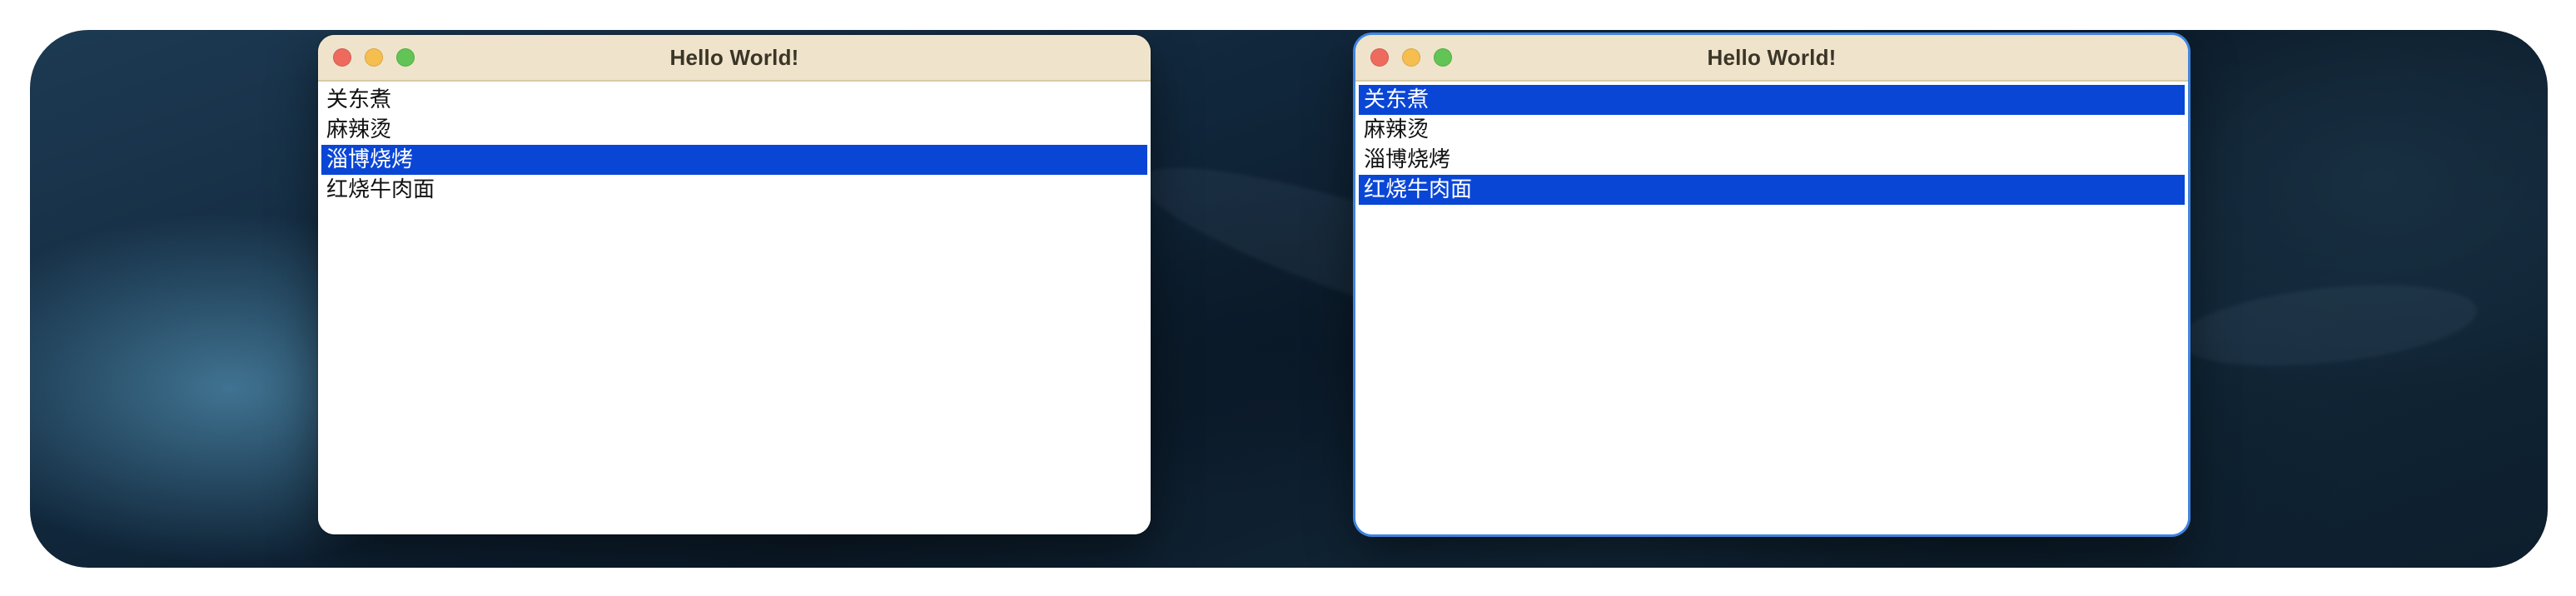 The image size is (2576, 596). I want to click on wallpaper-detail, so click(2328, 325).